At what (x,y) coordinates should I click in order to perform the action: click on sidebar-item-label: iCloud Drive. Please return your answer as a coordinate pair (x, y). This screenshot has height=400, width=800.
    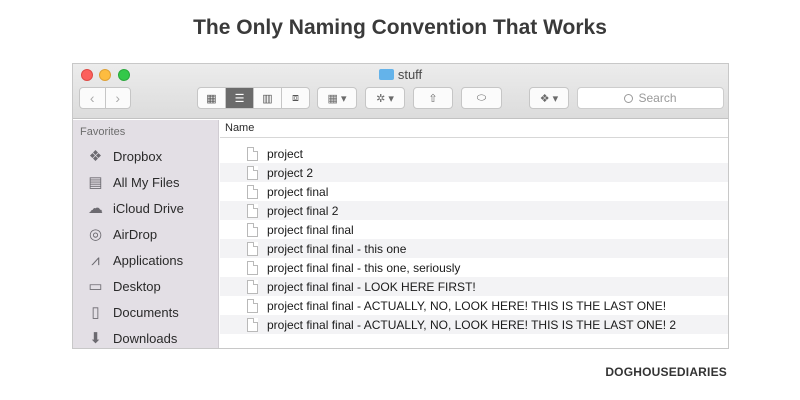
    Looking at the image, I should click on (148, 208).